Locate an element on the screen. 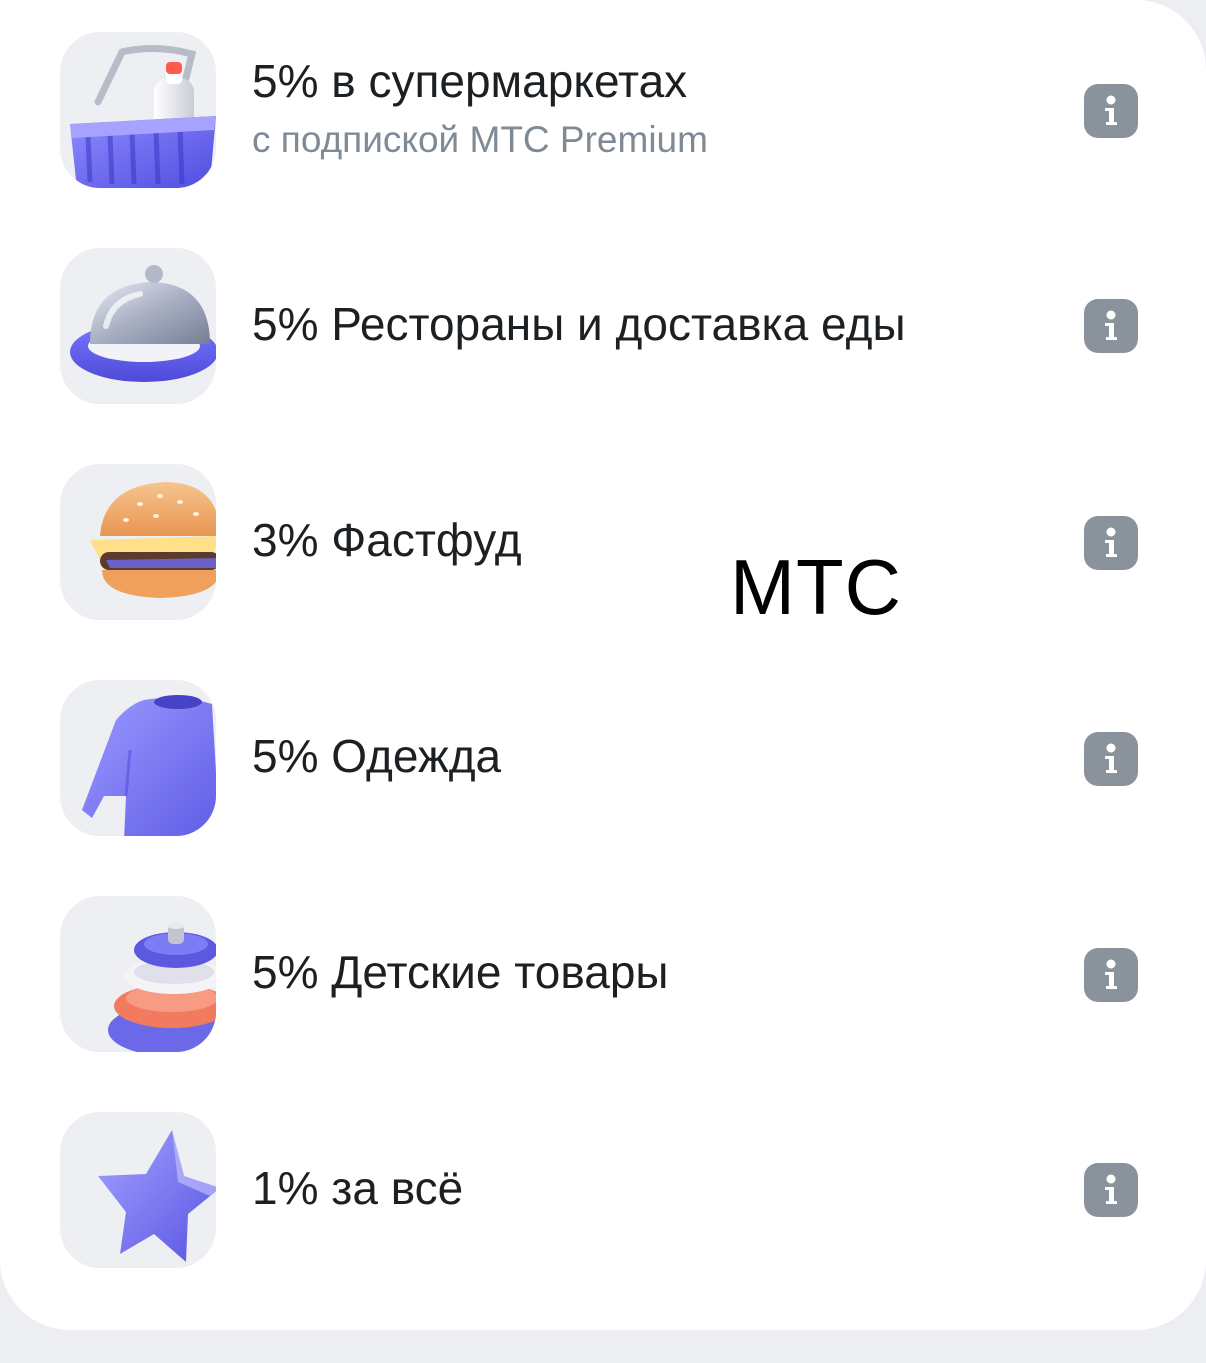 The height and width of the screenshot is (1363, 1206). food-cloche-icon is located at coordinates (138, 326).